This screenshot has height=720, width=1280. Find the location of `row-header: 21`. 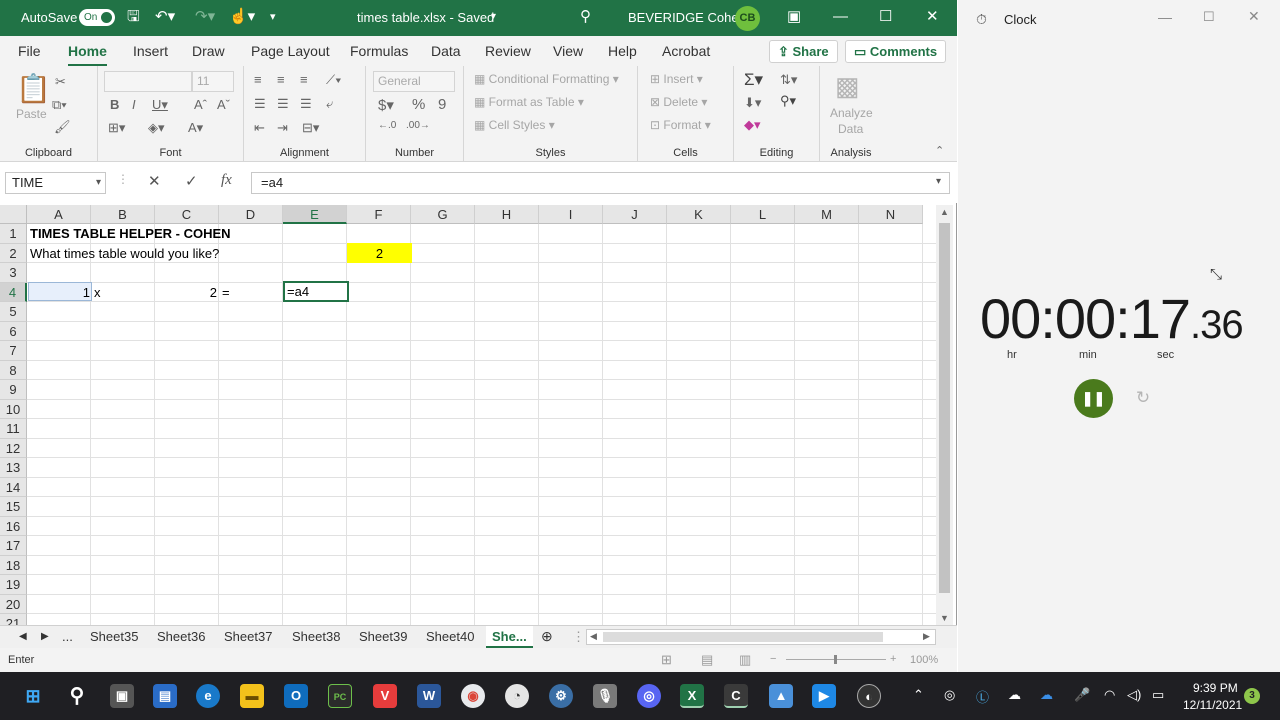

row-header: 21 is located at coordinates (13, 619).